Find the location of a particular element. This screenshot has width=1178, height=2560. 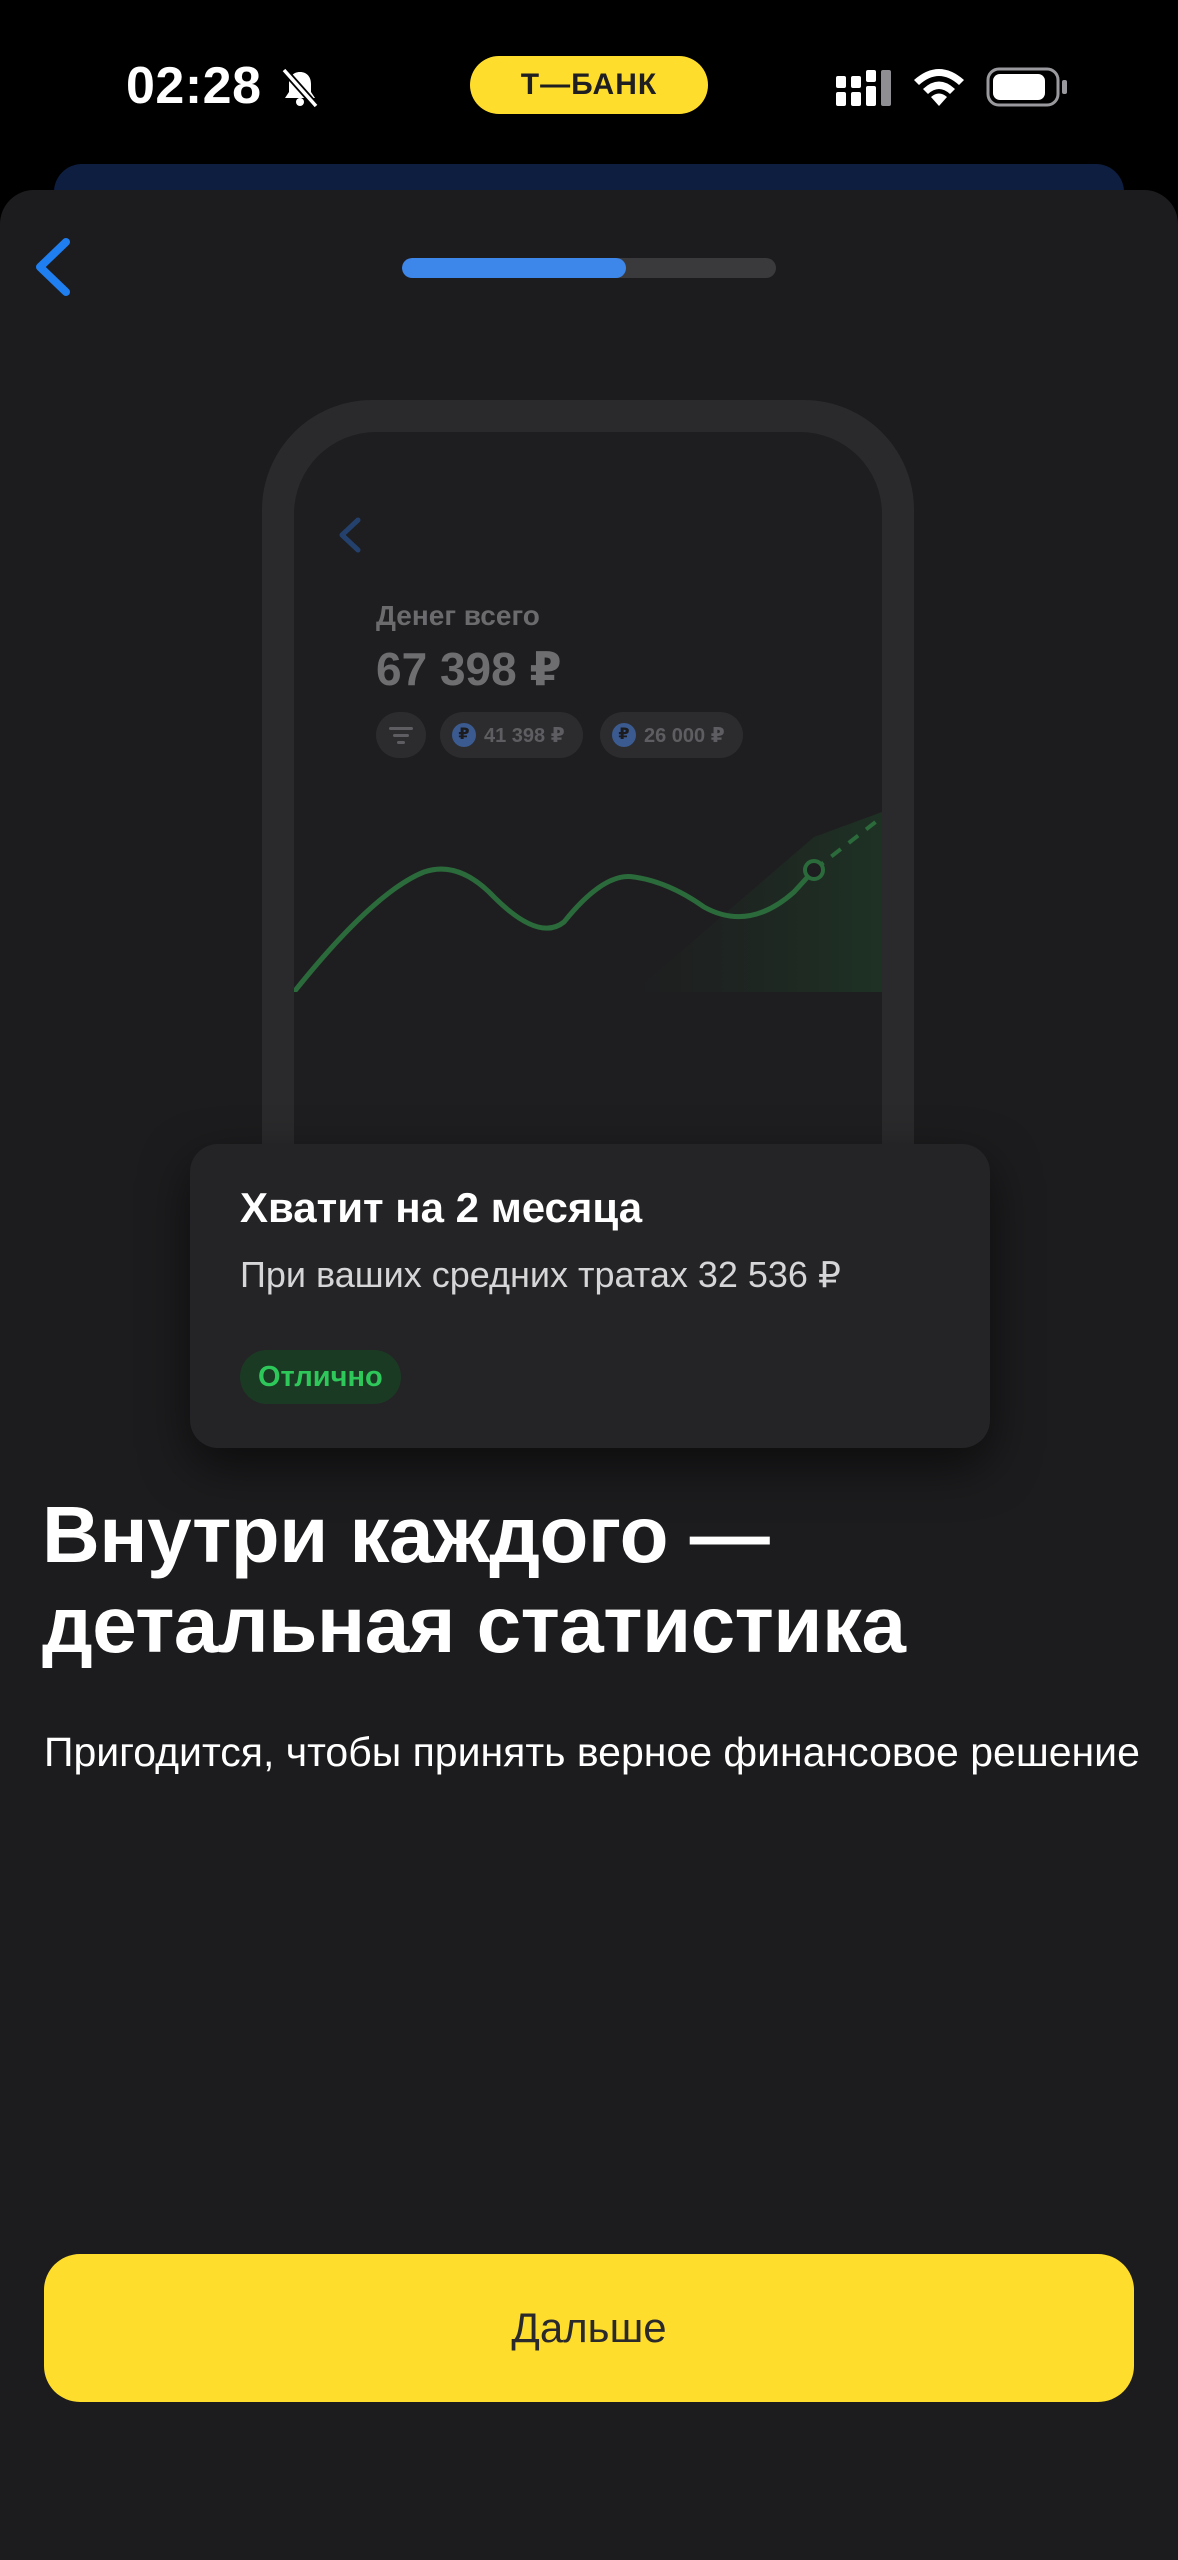

total-money-label: Денег всего is located at coordinates (458, 615).